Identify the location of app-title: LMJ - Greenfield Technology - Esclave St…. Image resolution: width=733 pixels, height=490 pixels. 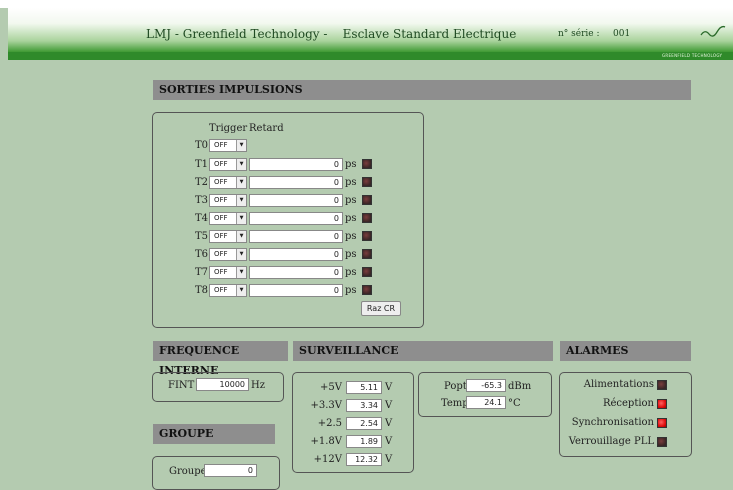
(331, 34).